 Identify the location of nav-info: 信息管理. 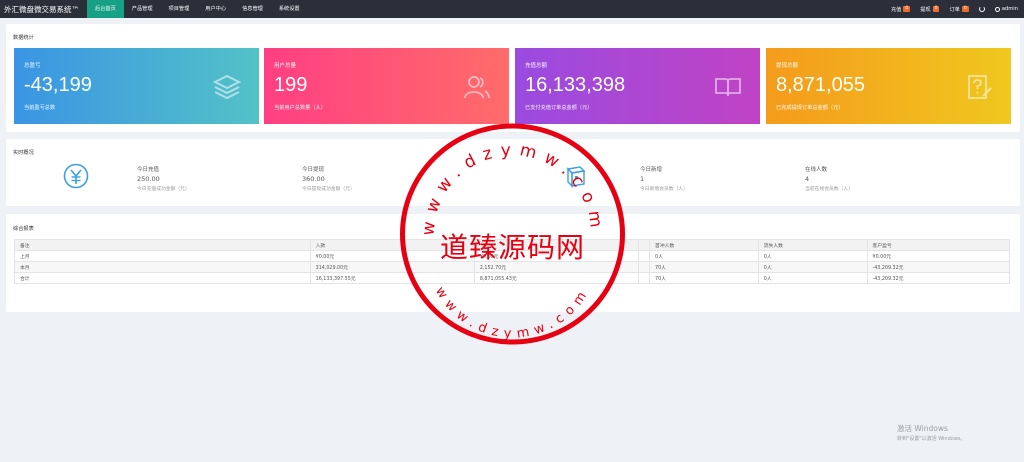
(252, 9).